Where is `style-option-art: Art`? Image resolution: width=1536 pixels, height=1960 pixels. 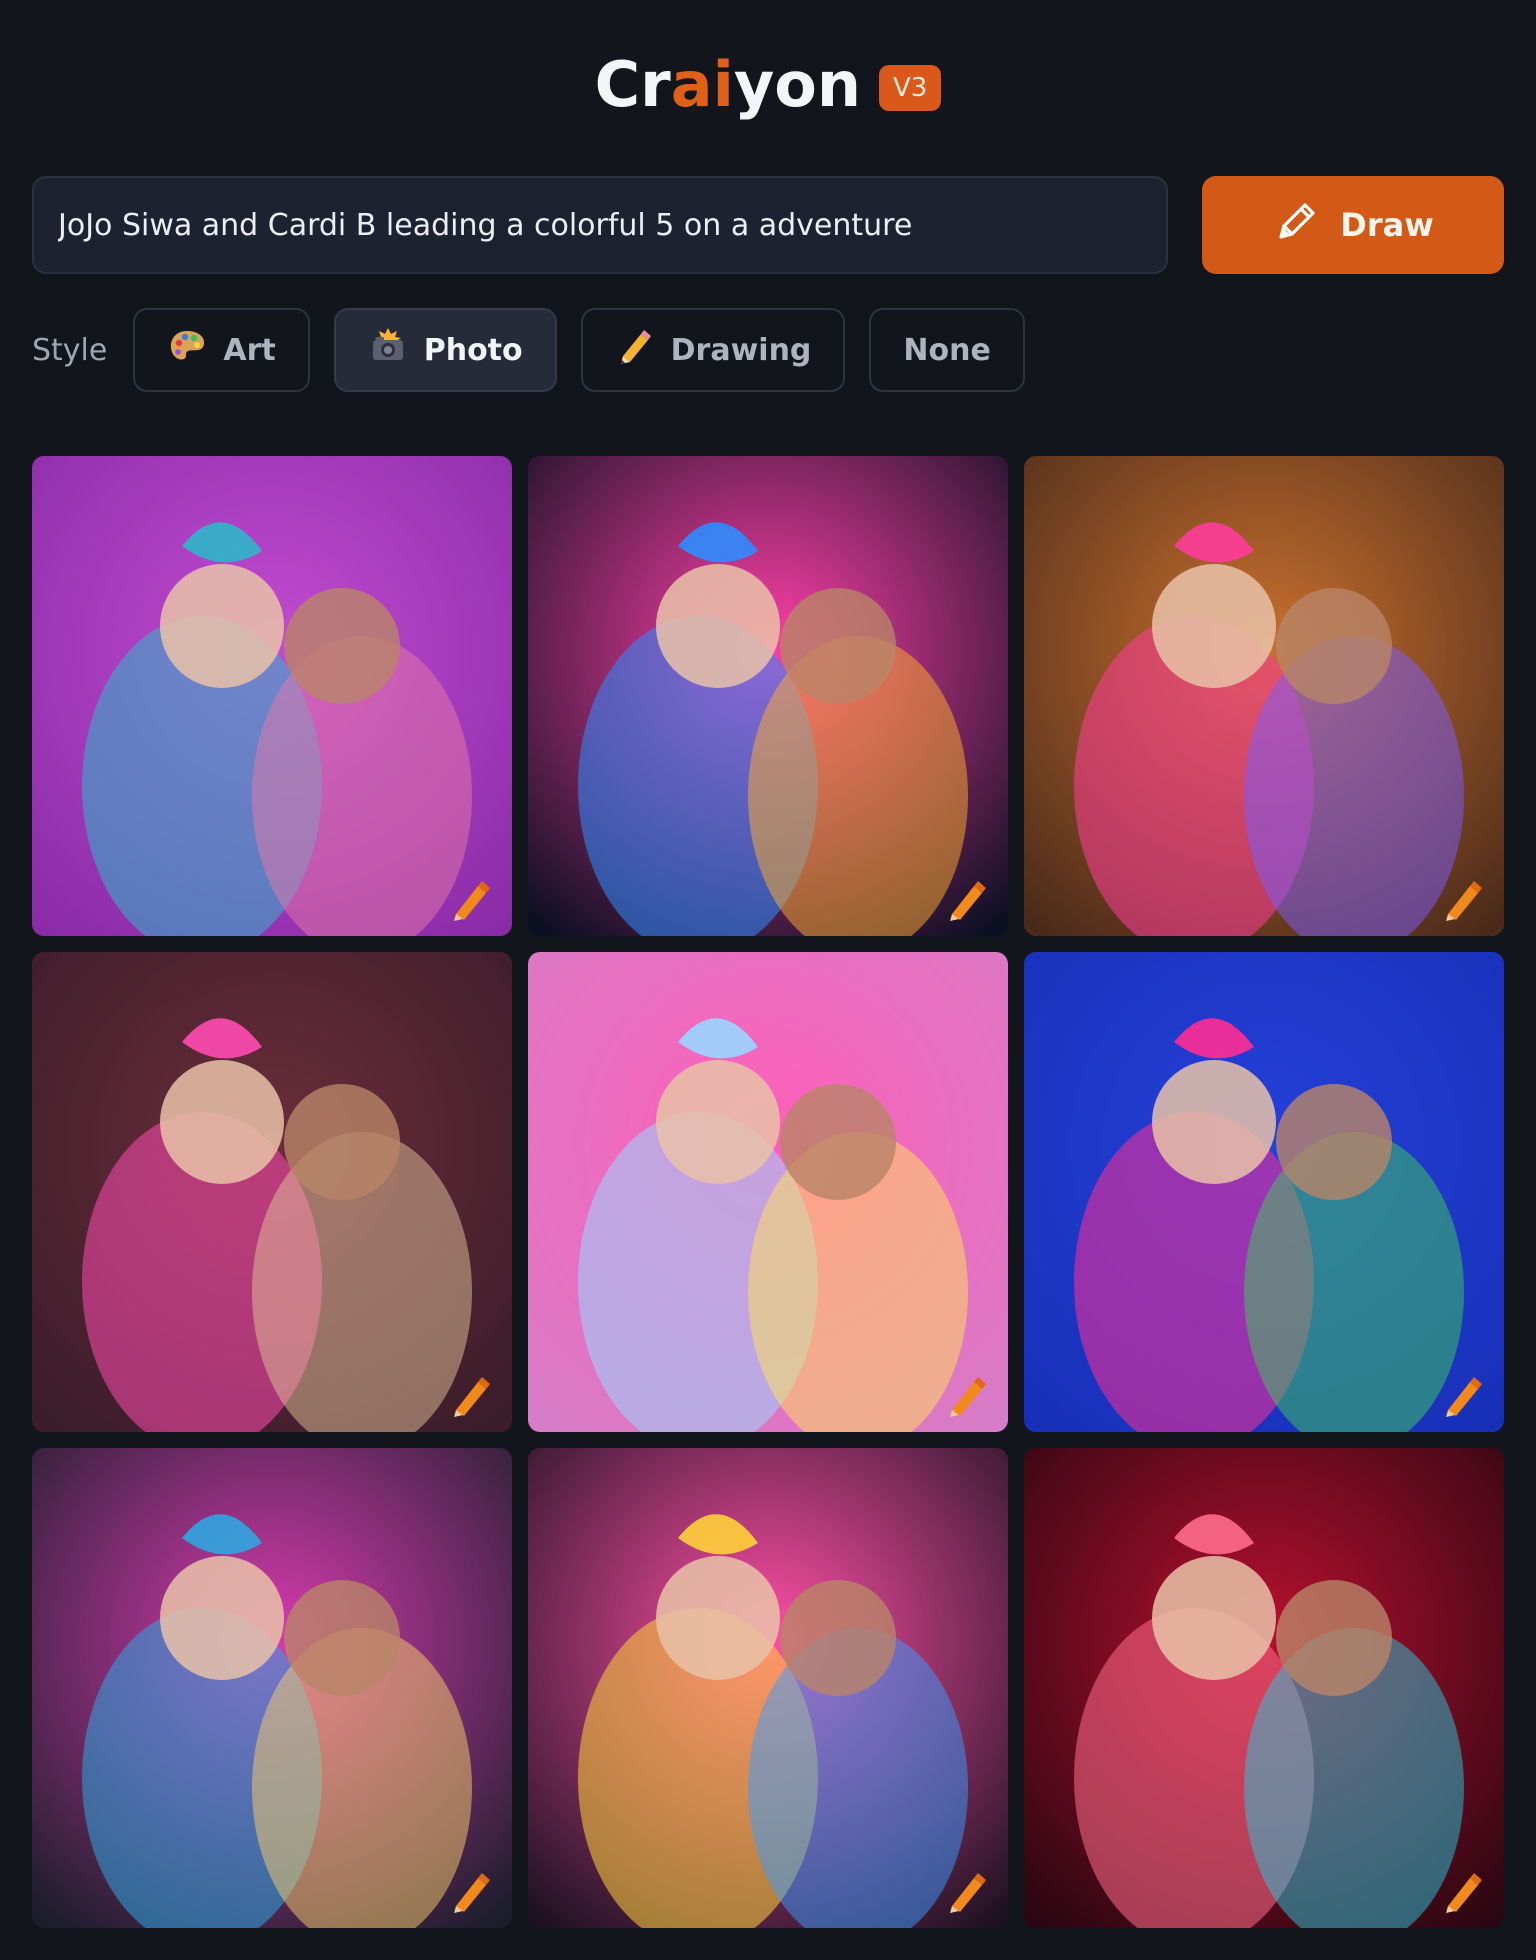 style-option-art: Art is located at coordinates (221, 350).